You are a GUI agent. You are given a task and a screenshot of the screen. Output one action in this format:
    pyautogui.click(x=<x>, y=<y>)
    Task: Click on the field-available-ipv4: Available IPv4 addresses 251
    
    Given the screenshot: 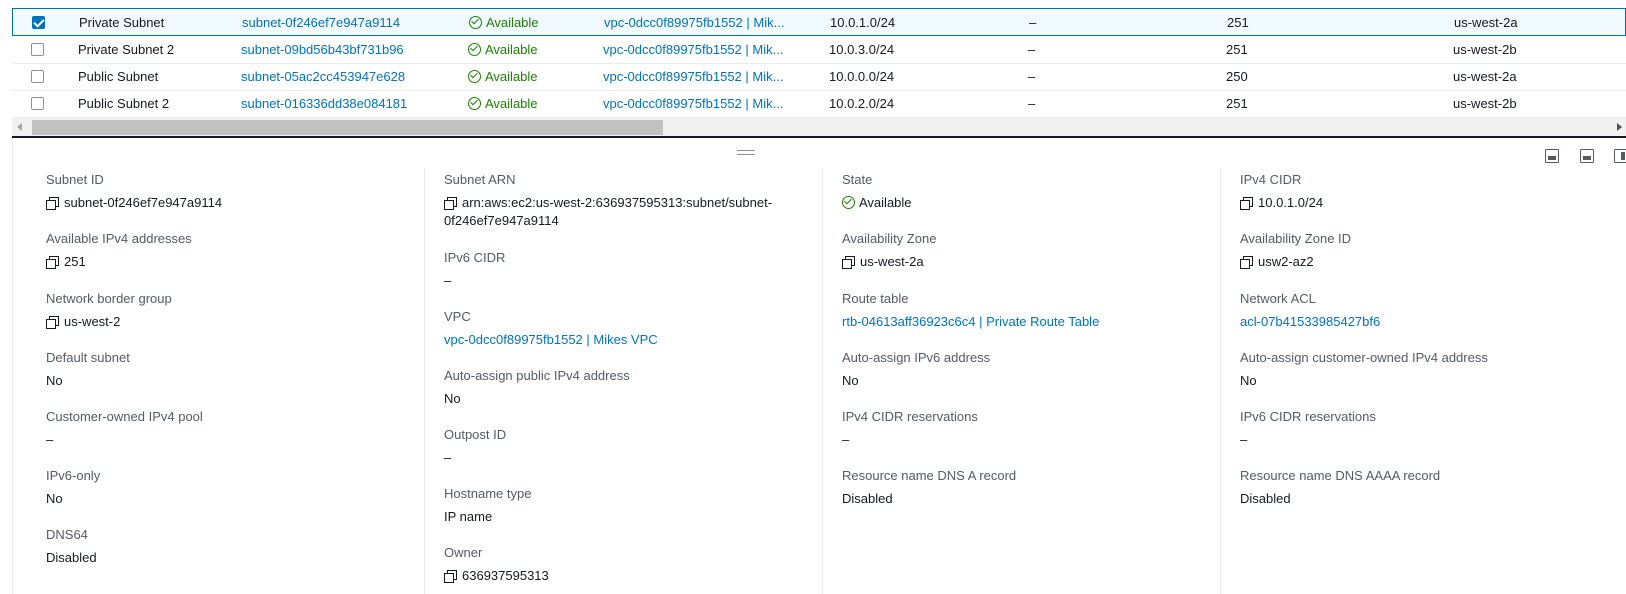 What is the action you would take?
    pyautogui.click(x=119, y=250)
    